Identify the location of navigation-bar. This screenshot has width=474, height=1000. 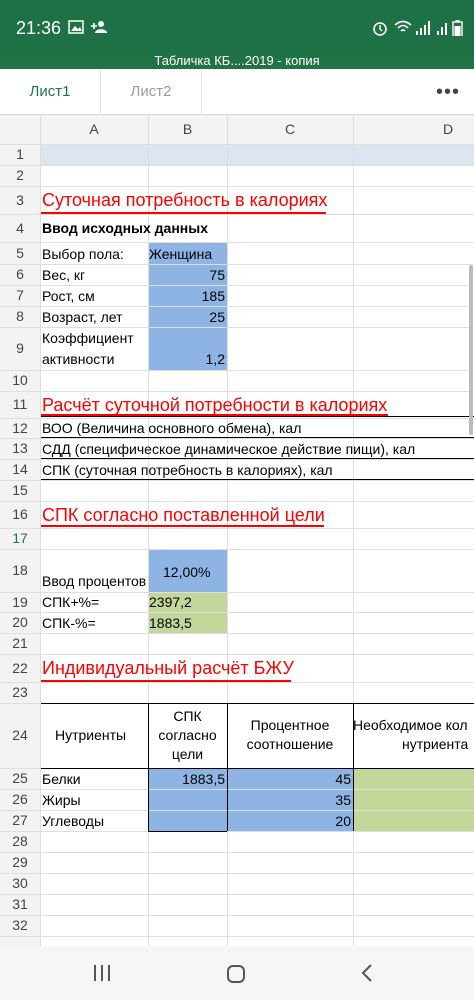
(237, 973).